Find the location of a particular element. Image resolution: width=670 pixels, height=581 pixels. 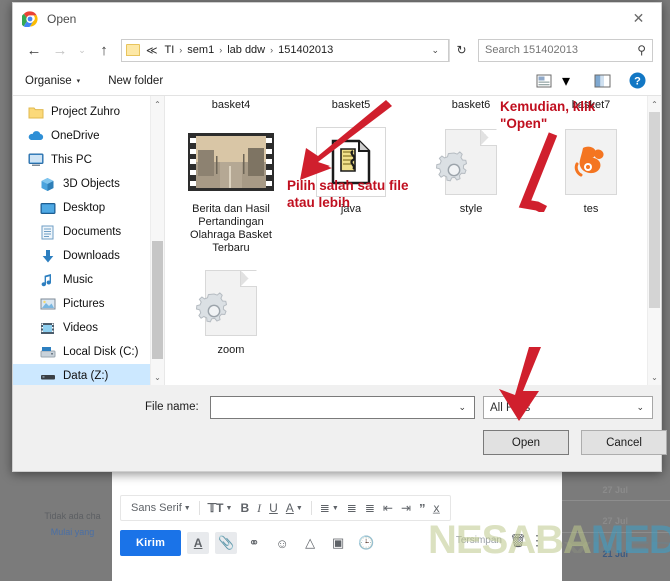

font-size-icon: 𝕋T ▼ is located at coordinates (220, 508).